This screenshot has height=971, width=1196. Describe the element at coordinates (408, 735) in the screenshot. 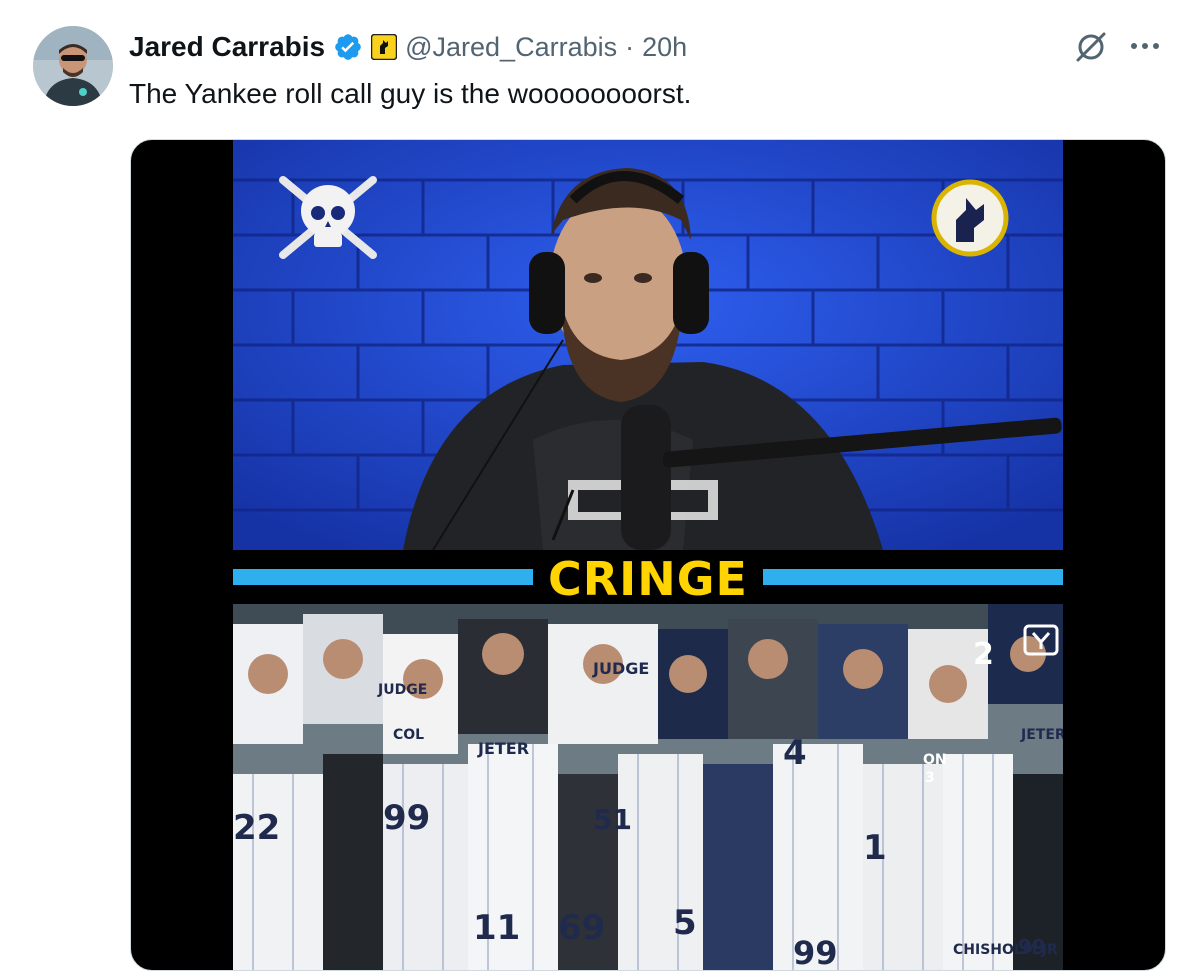

I see `jersey-text: COL` at that location.